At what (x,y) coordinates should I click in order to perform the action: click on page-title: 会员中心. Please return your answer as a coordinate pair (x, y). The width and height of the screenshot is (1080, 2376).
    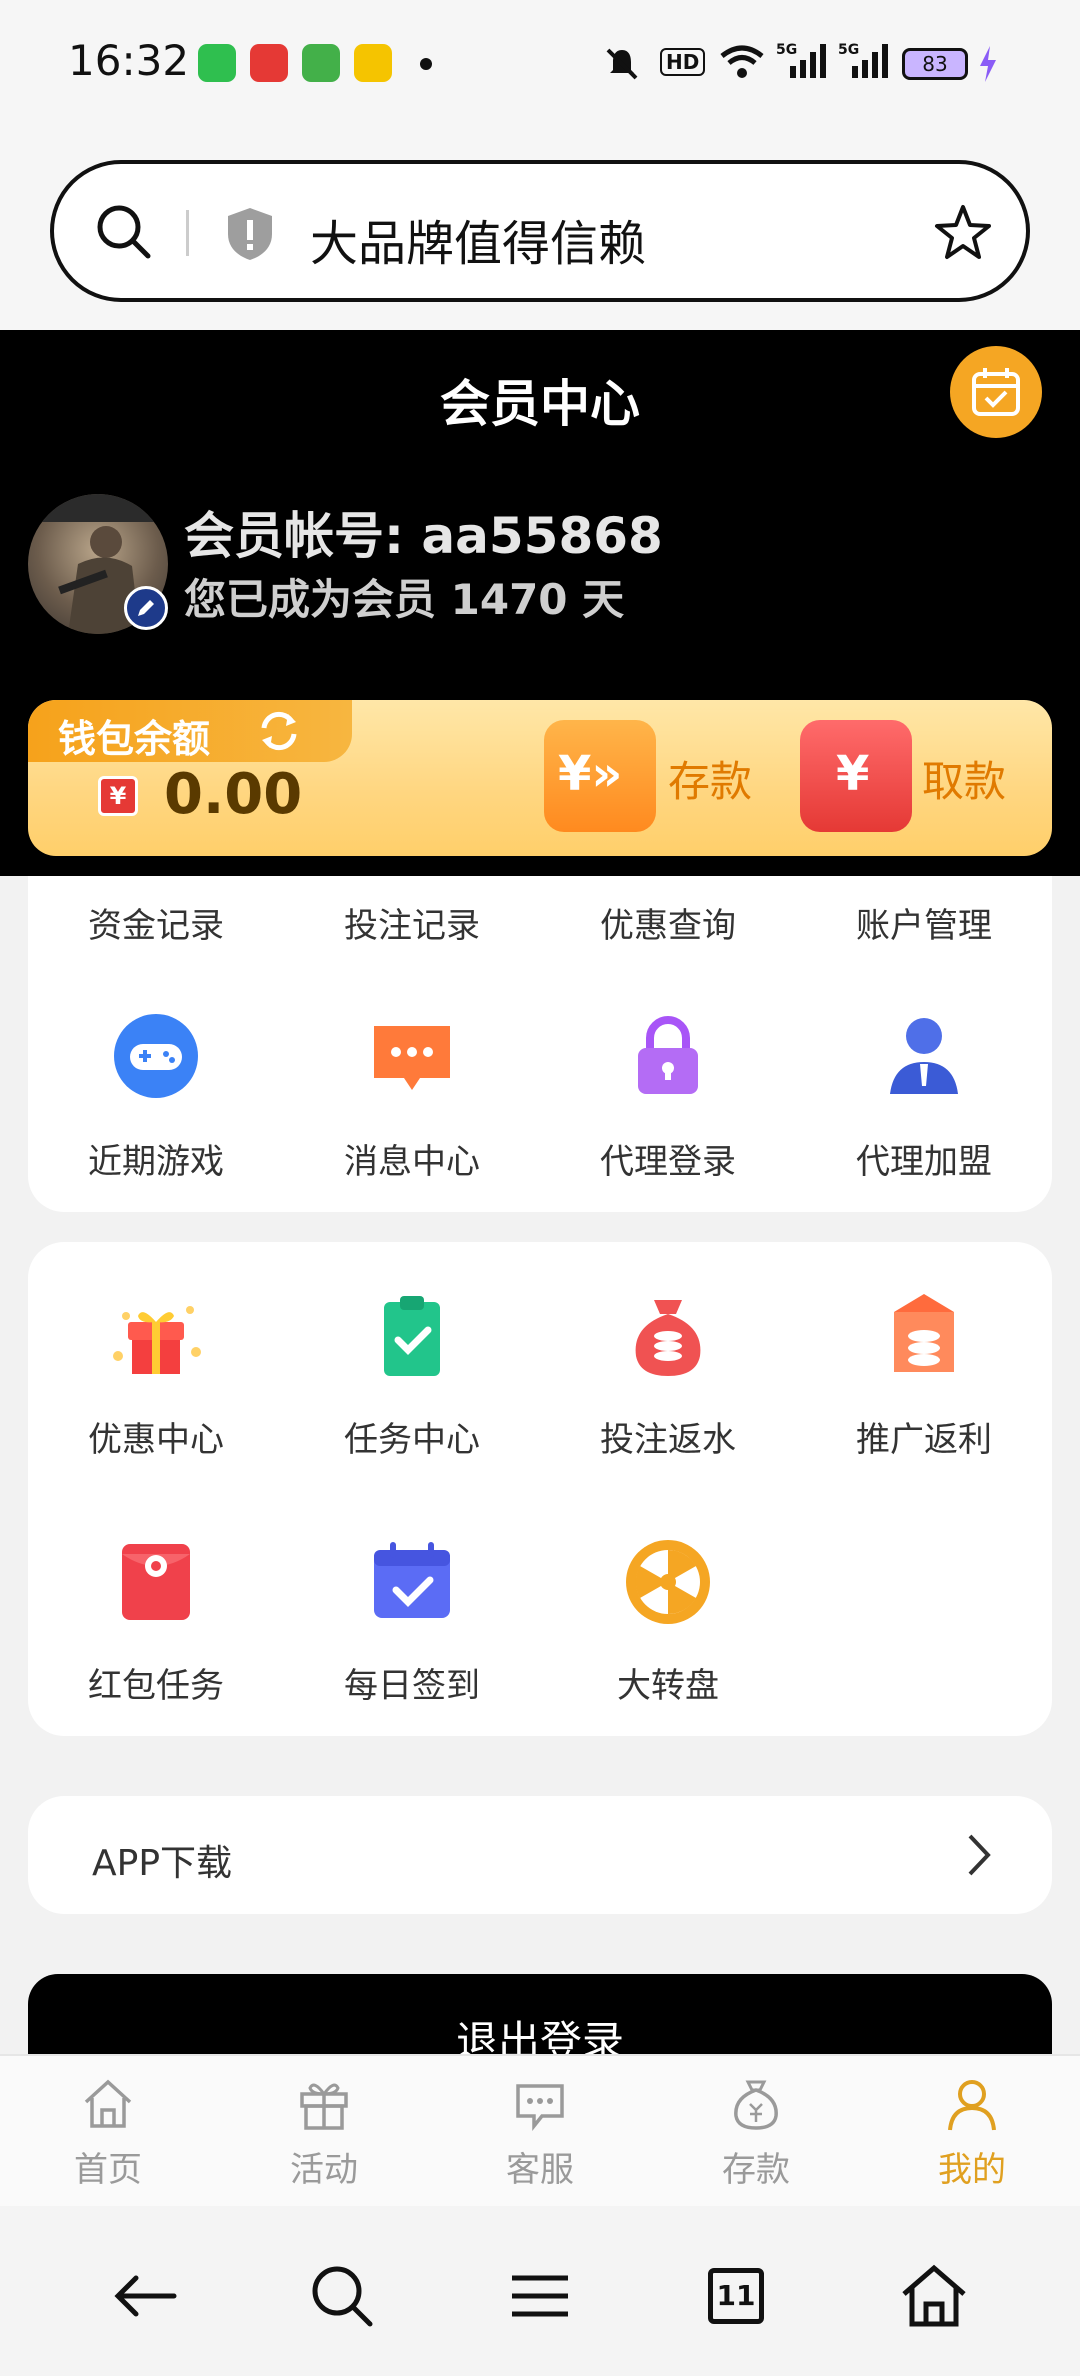
    Looking at the image, I should click on (540, 404).